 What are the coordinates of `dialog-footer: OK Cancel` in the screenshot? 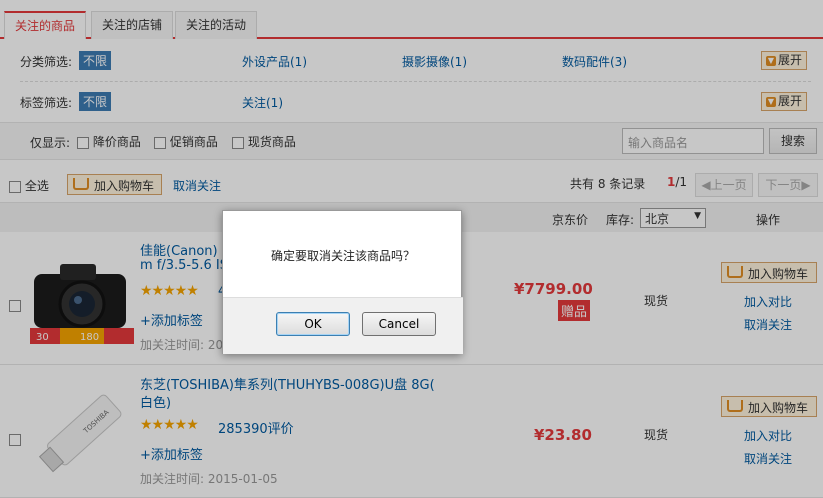 It's located at (343, 325).